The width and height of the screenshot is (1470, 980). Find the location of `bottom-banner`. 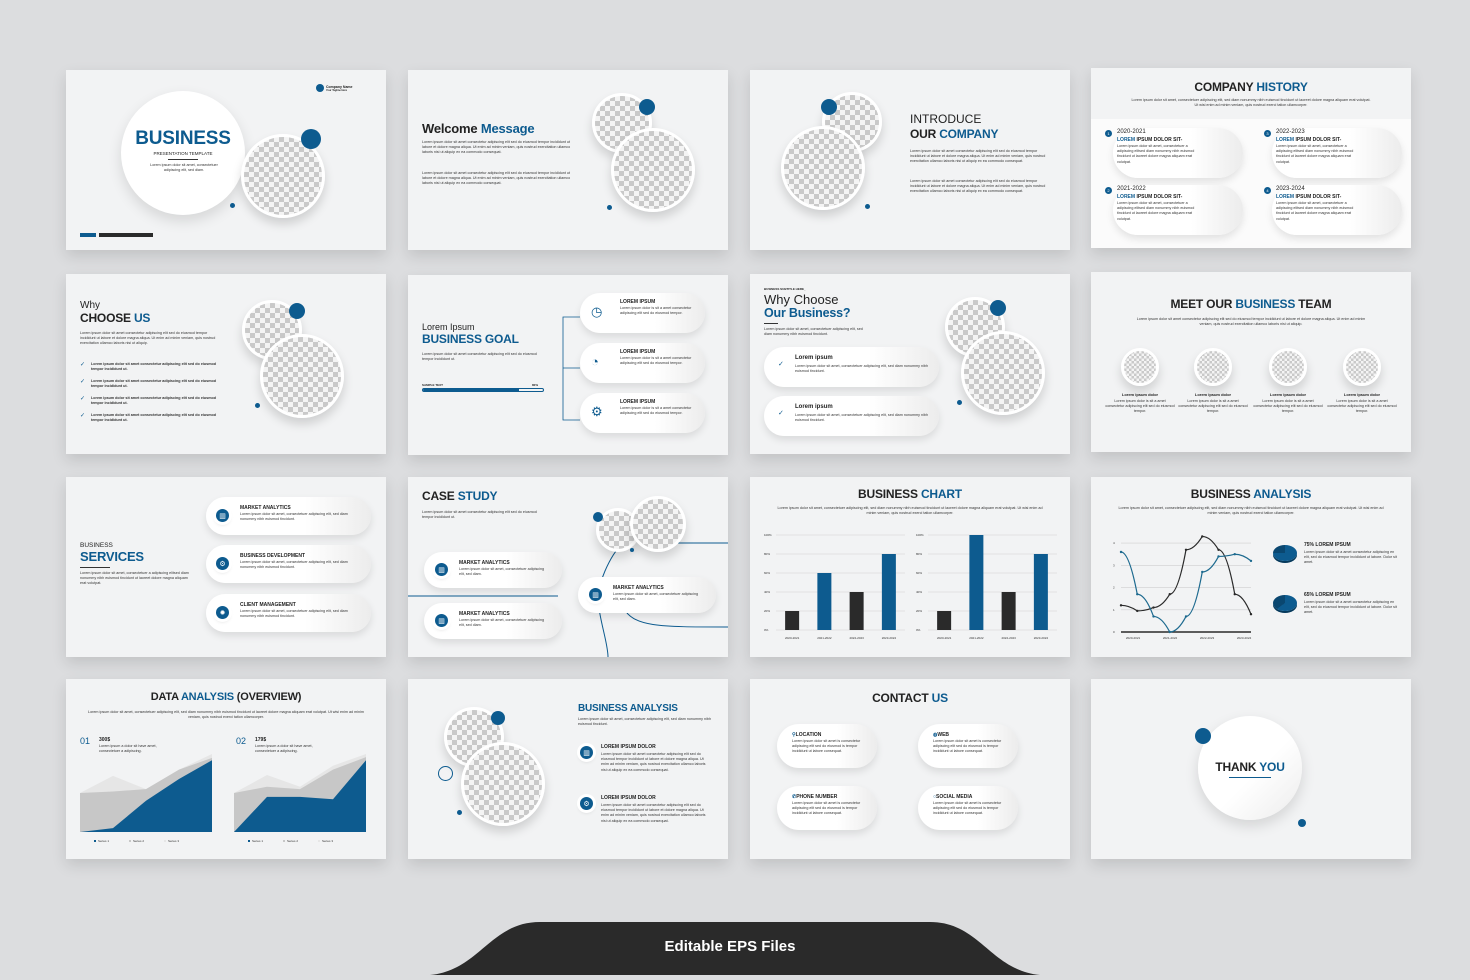

bottom-banner is located at coordinates (735, 948).